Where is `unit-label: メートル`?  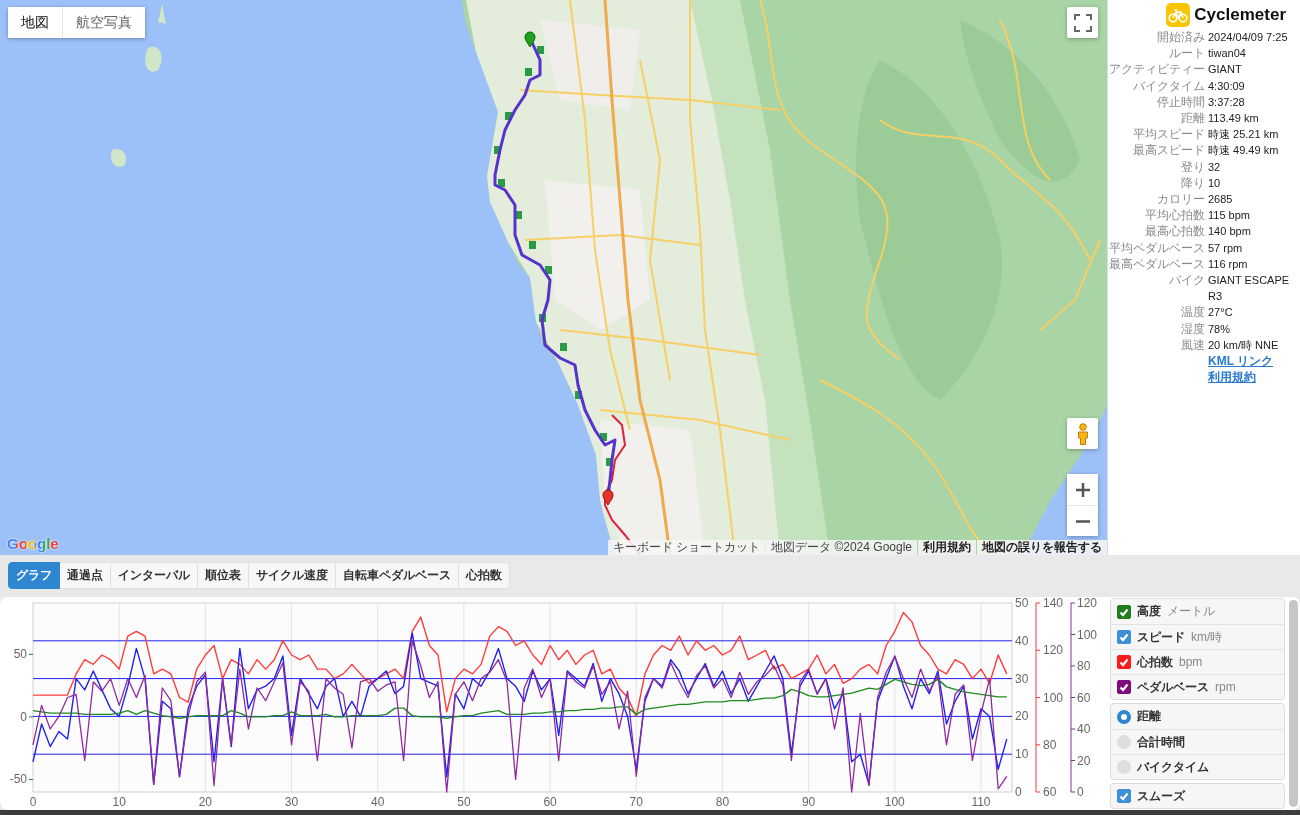
unit-label: メートル is located at coordinates (1191, 611).